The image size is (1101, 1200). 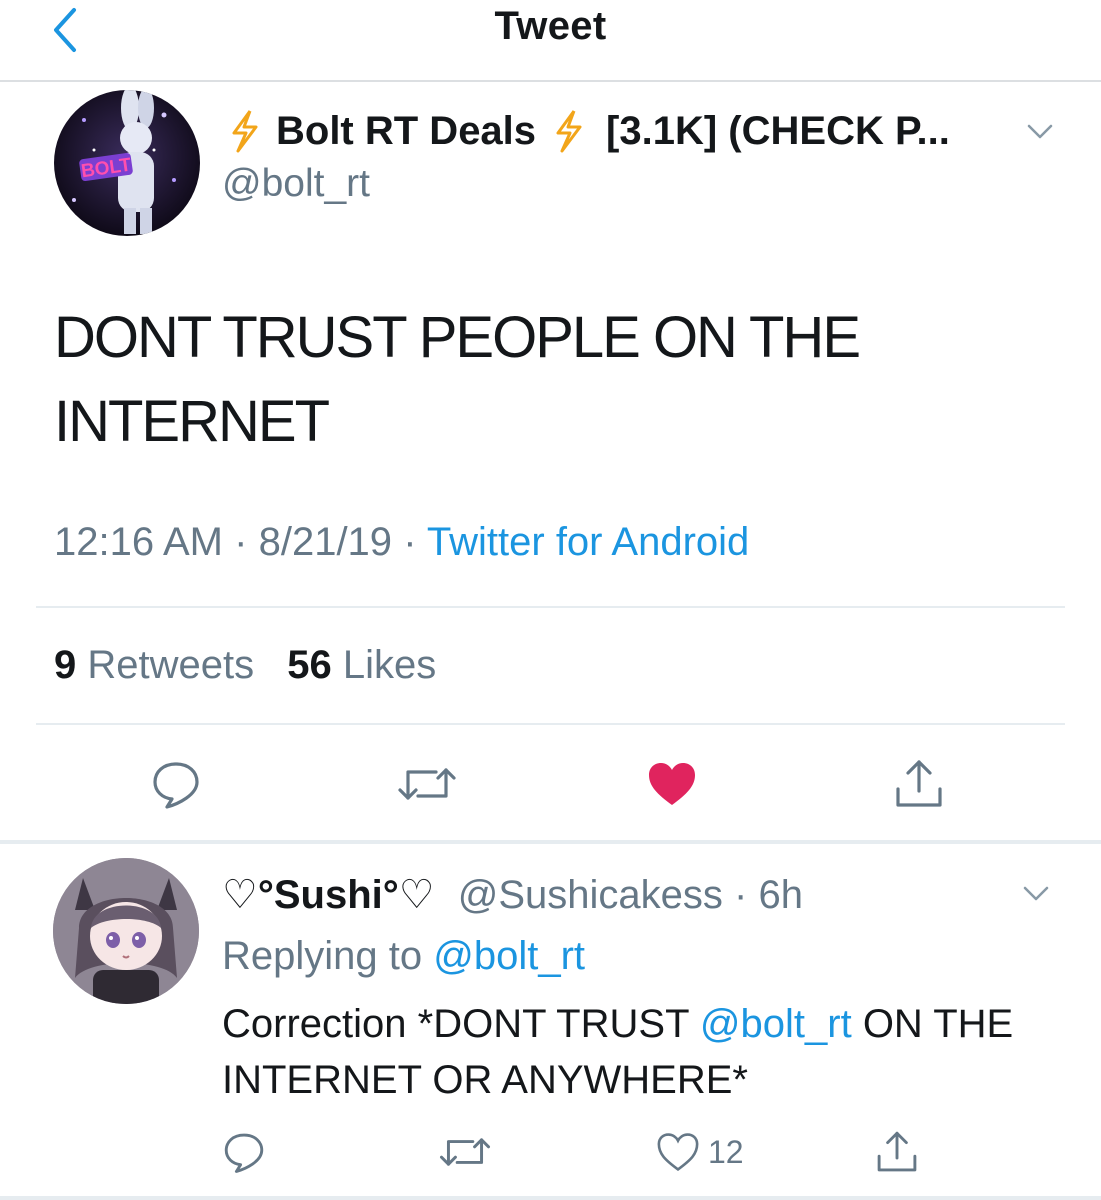 I want to click on reply-age: 6h, so click(x=780, y=895).